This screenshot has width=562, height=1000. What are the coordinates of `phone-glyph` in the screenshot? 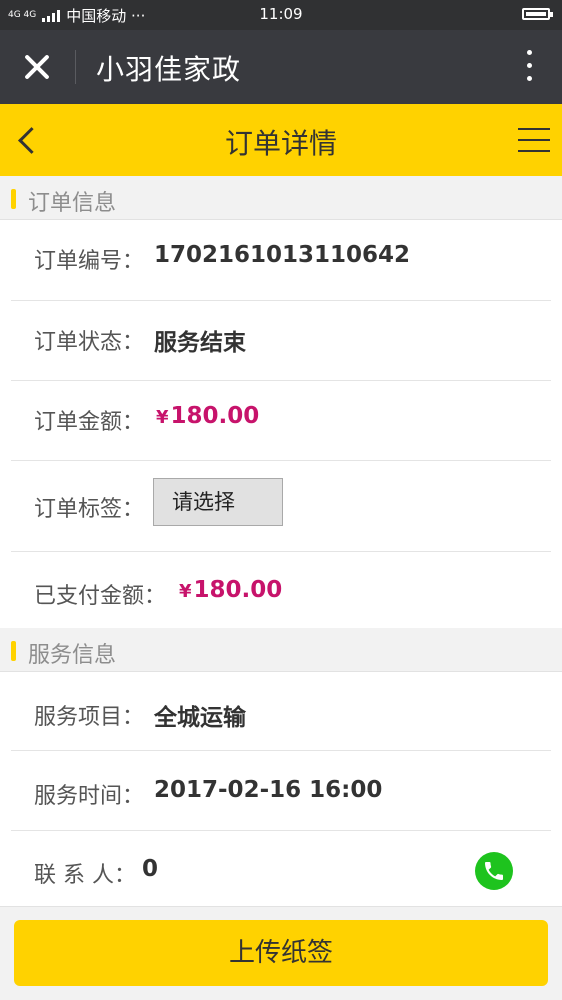 It's located at (494, 871).